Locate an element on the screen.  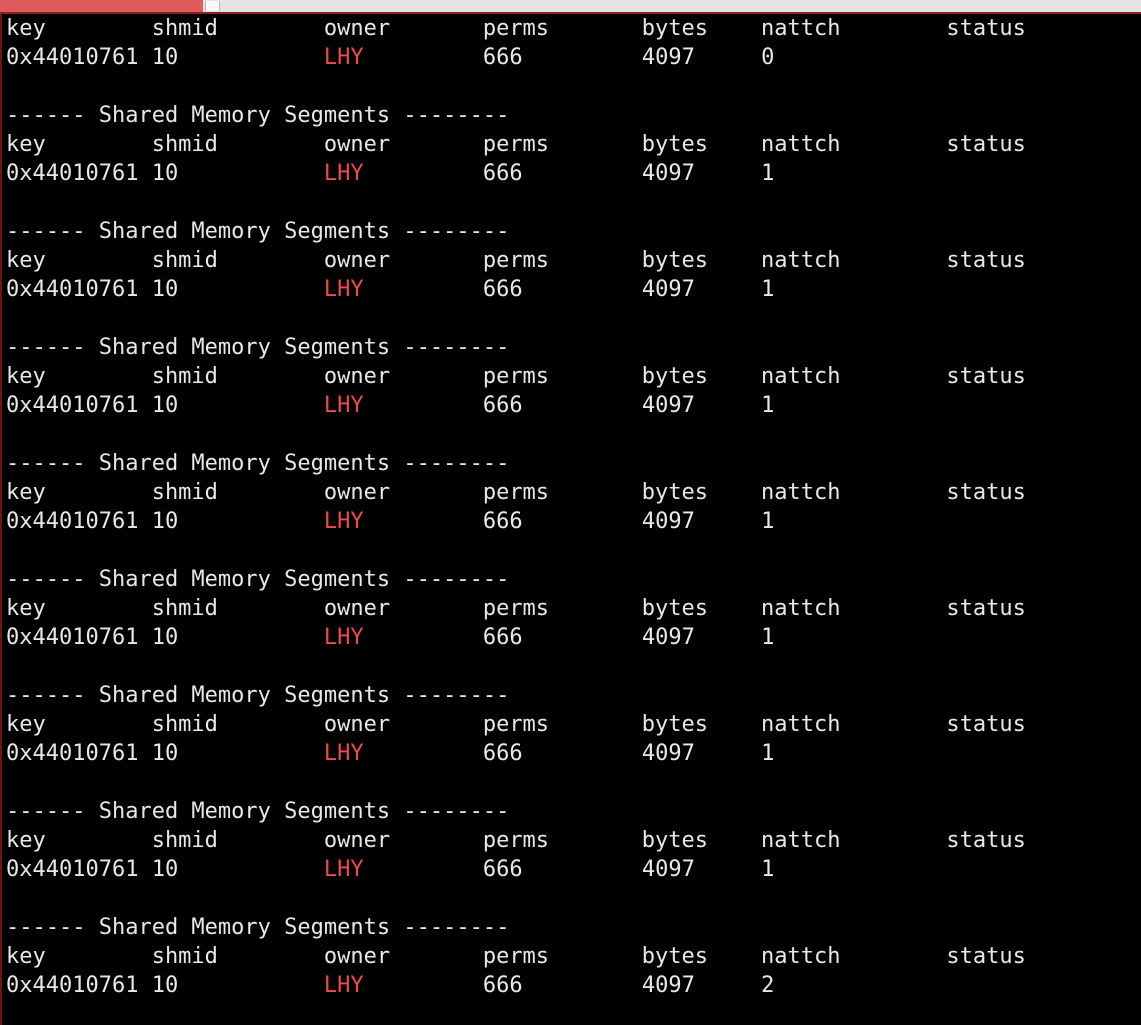
table-row: 0x44010761 10 LHY 666 4097 2 is located at coordinates (516, 985).